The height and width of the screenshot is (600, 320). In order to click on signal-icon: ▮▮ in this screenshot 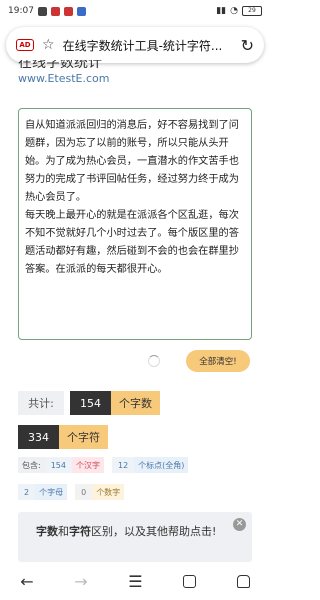, I will do `click(221, 11)`.